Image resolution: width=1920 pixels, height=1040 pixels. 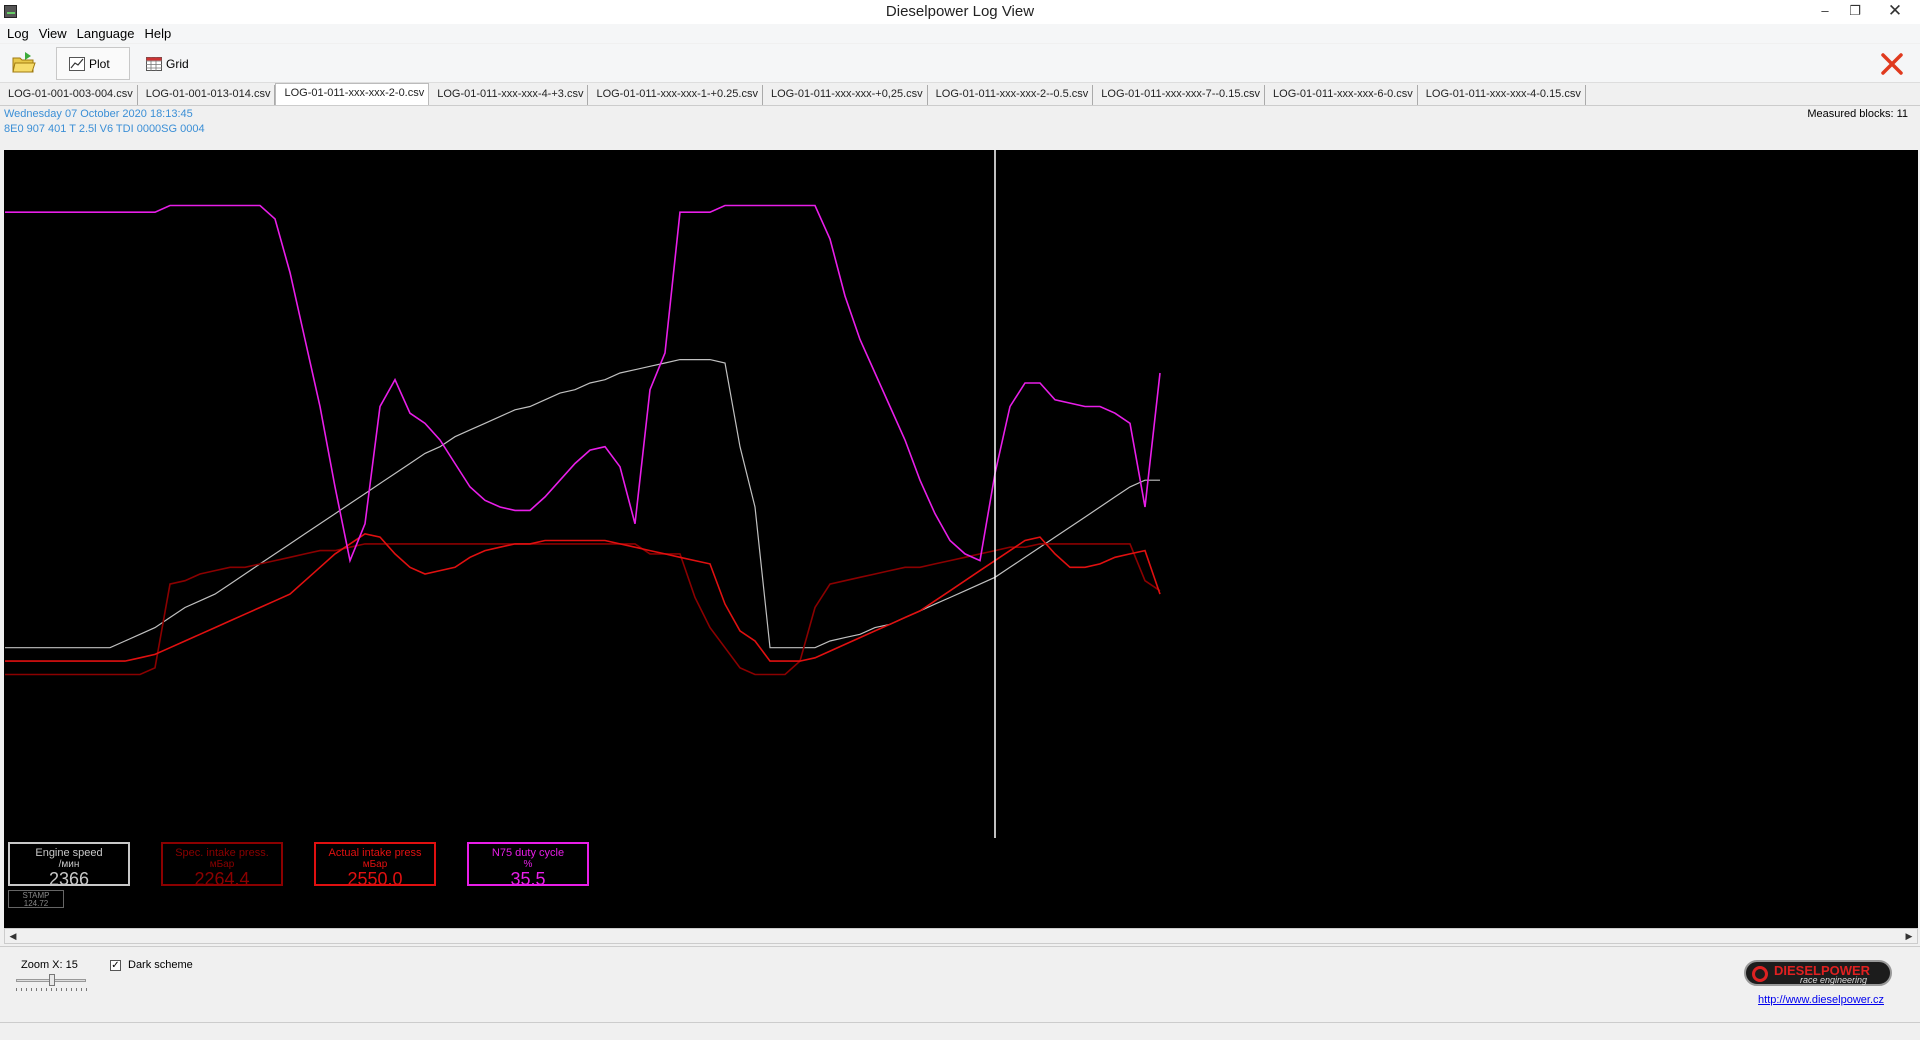 I want to click on logo-subtext: race engineering, so click(x=1834, y=980).